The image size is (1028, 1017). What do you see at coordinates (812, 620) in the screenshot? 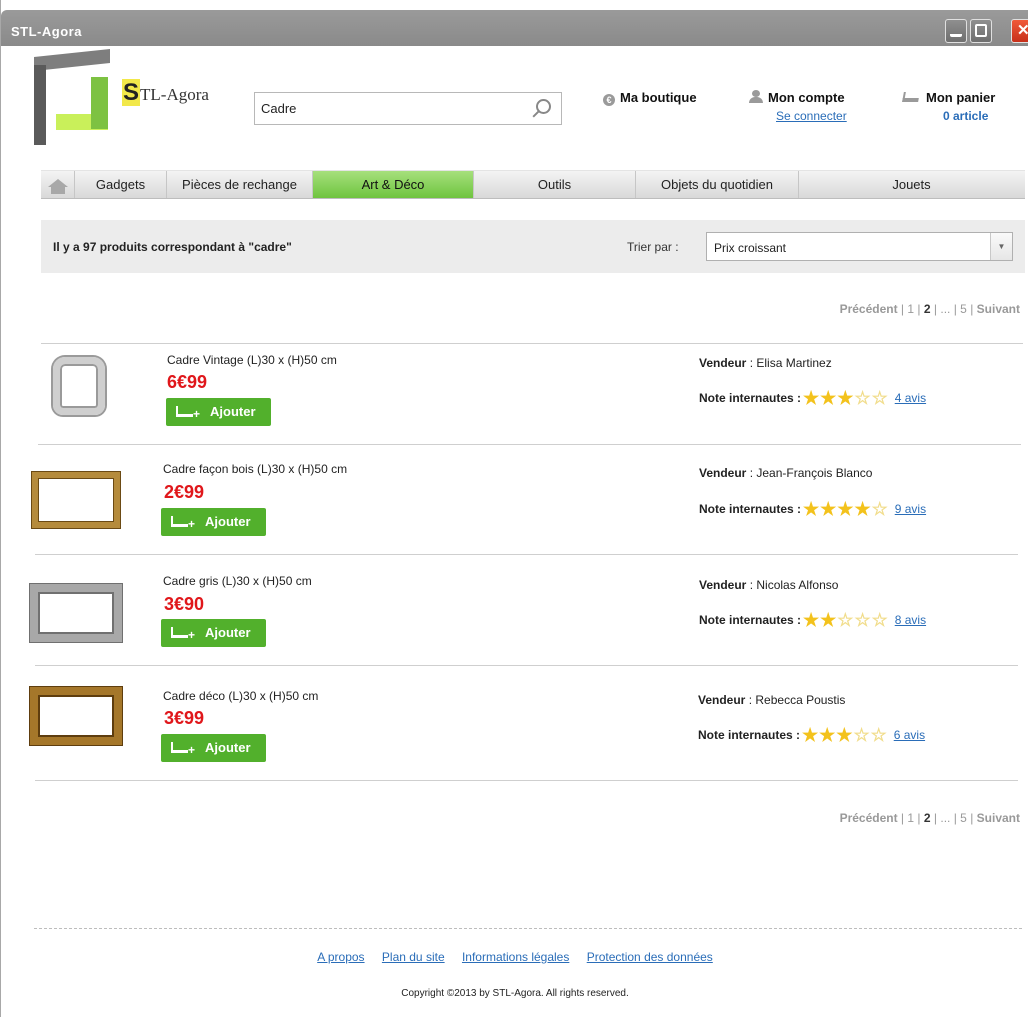
I see `product-rating: Note internautes : ★★☆☆☆ 8 avis` at bounding box center [812, 620].